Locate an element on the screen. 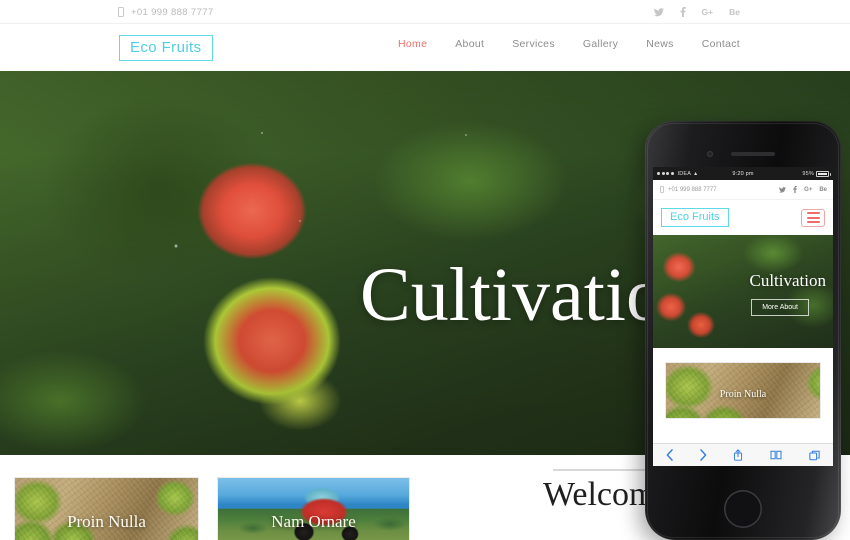 This screenshot has width=850, height=540. phone-speaker is located at coordinates (753, 154).